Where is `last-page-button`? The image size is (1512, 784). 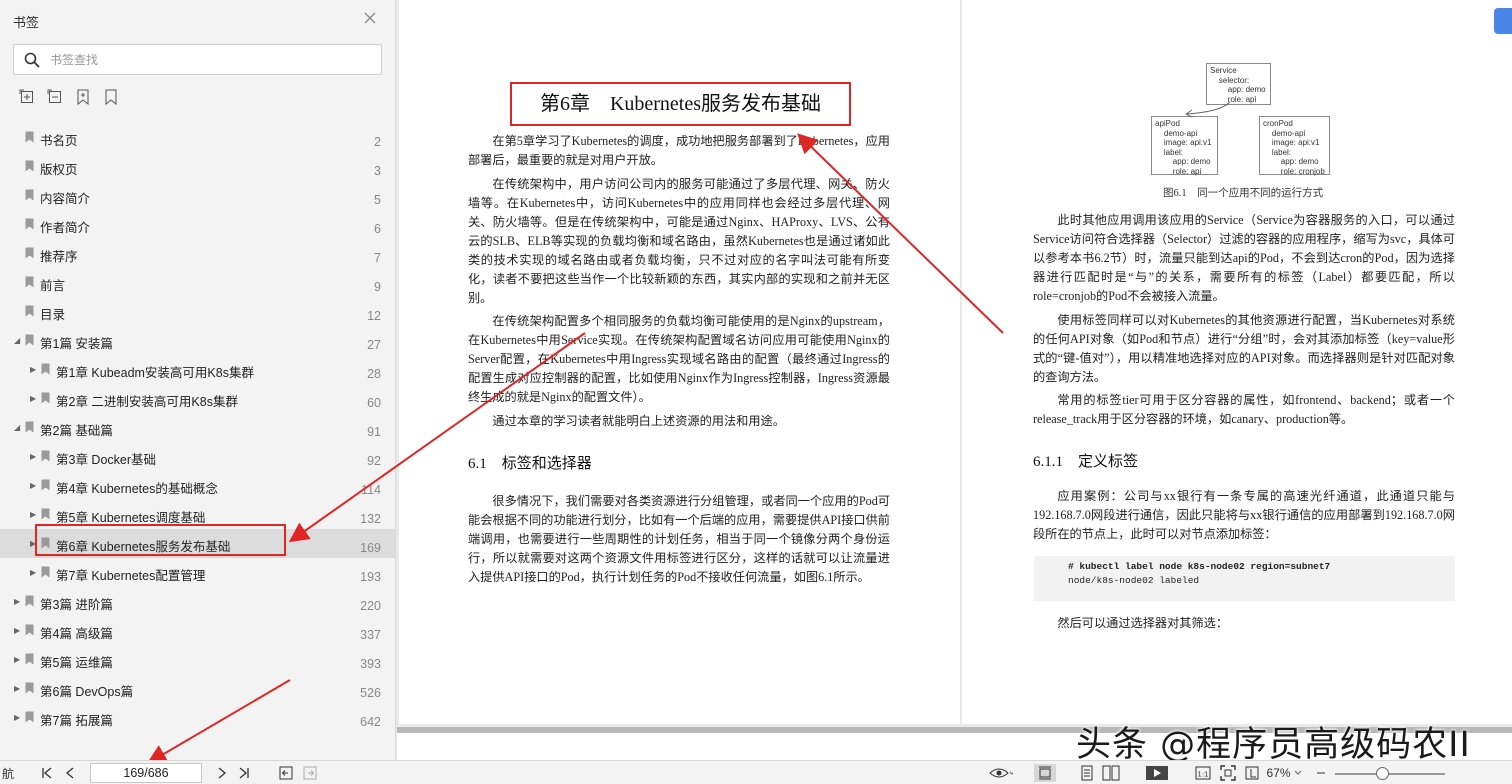 last-page-button is located at coordinates (244, 773).